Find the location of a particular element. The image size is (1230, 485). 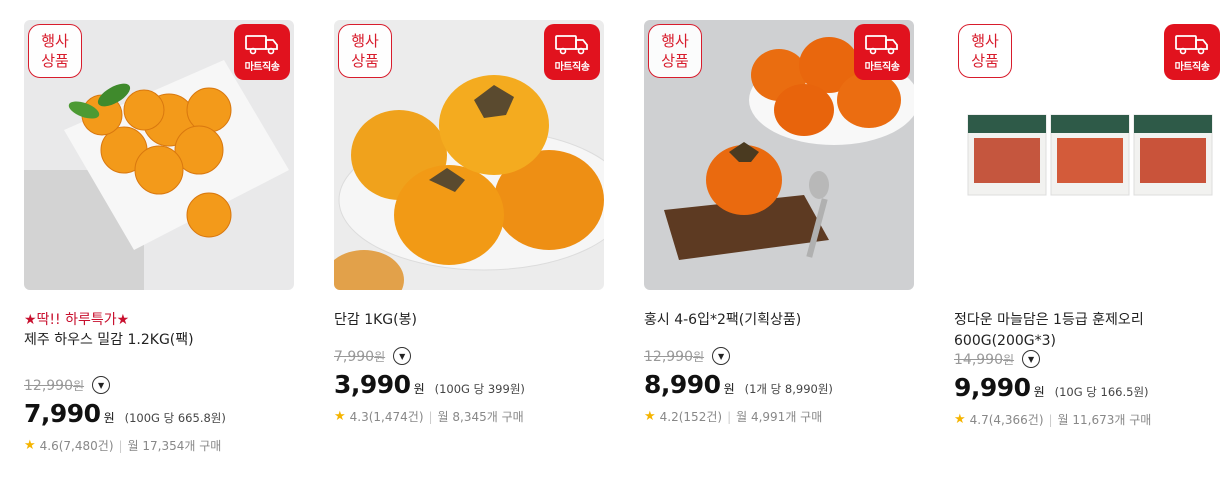

sale-price: 7,990 is located at coordinates (62, 413).